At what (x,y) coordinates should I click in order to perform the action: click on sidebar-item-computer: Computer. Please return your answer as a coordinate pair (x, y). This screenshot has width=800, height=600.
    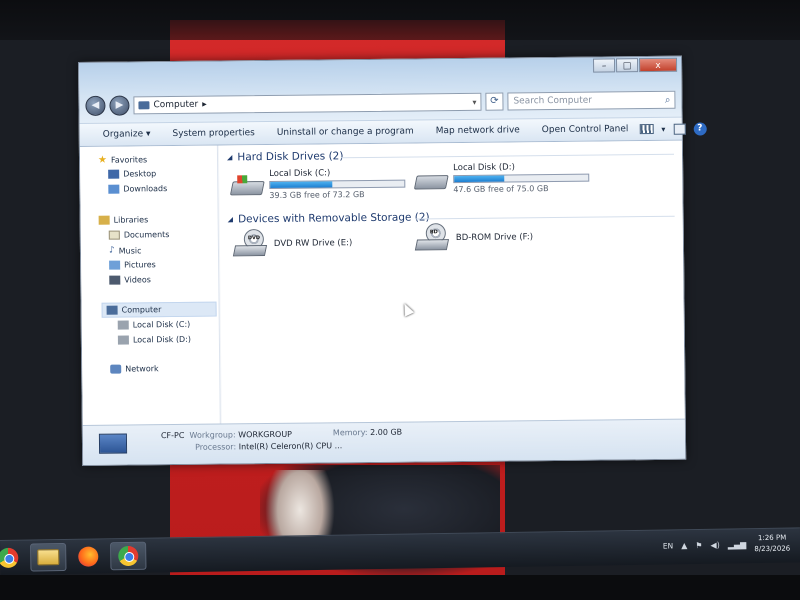
    Looking at the image, I should click on (159, 309).